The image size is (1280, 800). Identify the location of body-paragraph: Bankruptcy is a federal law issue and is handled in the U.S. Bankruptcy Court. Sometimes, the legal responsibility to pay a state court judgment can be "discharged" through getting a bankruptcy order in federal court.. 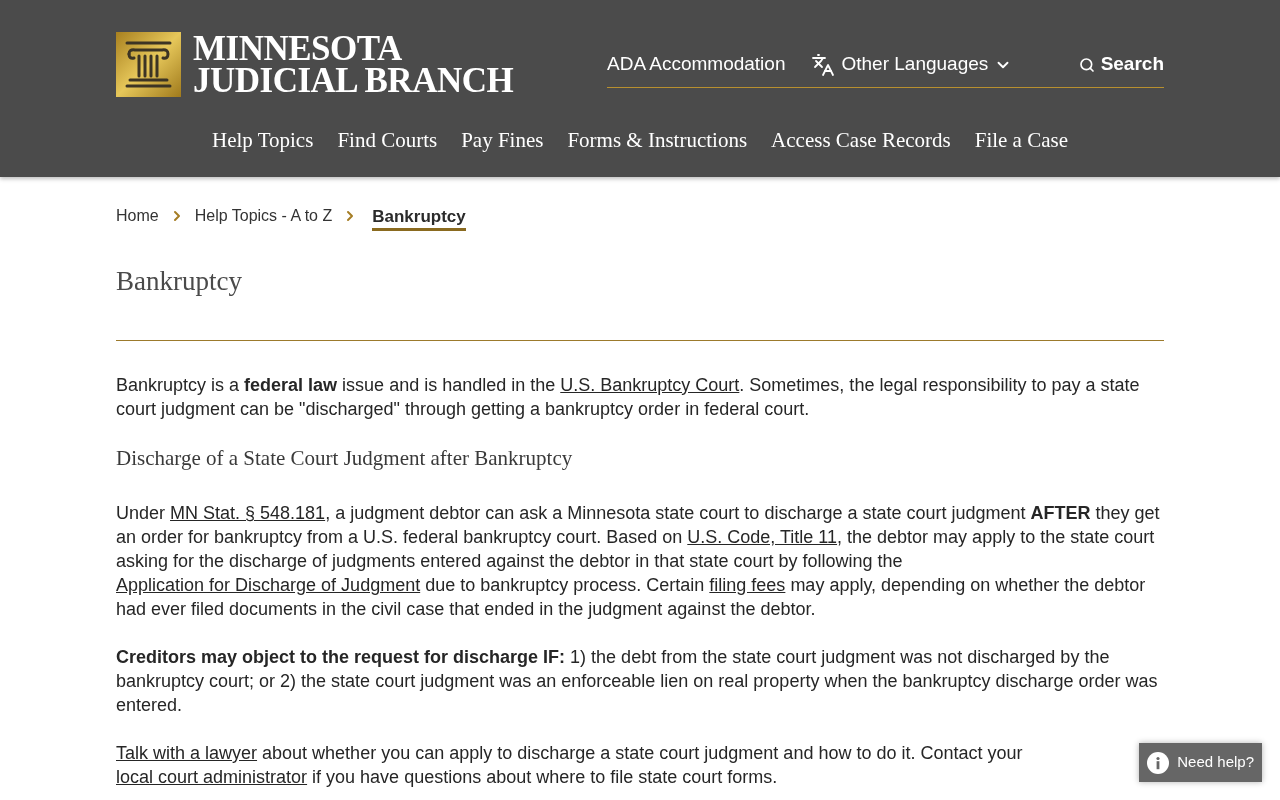
(628, 397).